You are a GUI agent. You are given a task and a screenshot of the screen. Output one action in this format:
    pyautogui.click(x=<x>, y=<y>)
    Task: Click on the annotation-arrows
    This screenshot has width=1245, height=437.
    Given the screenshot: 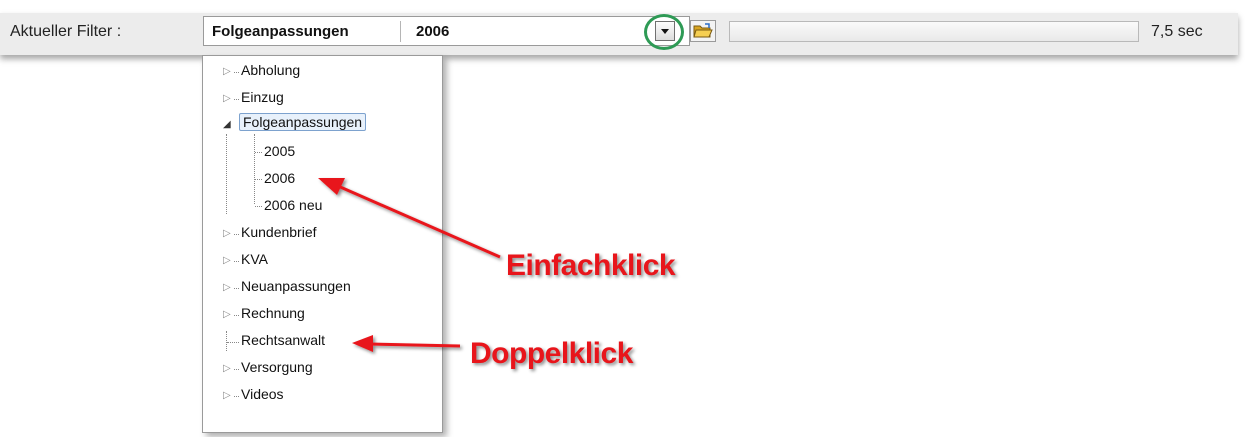 What is the action you would take?
    pyautogui.click(x=409, y=265)
    